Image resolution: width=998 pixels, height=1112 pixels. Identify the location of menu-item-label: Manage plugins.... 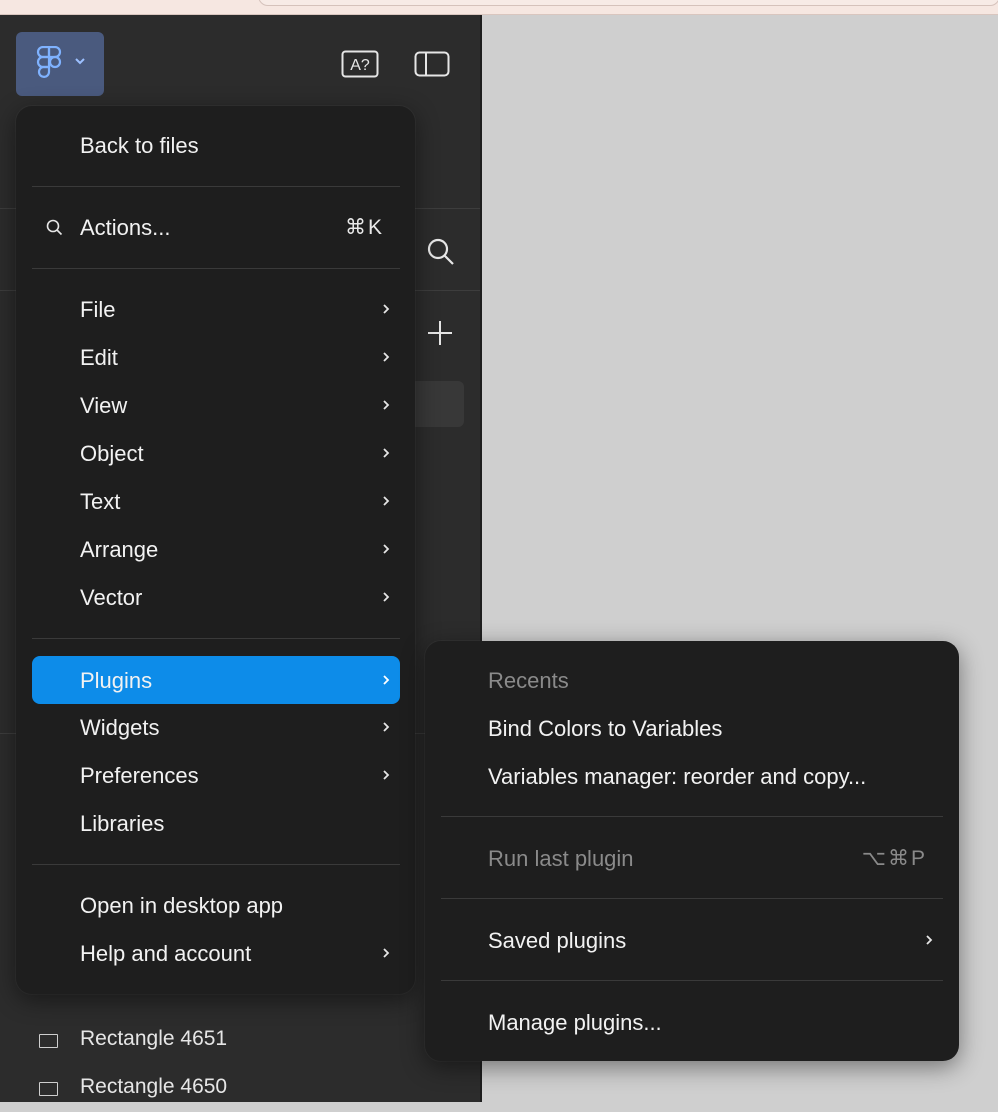
(575, 1022).